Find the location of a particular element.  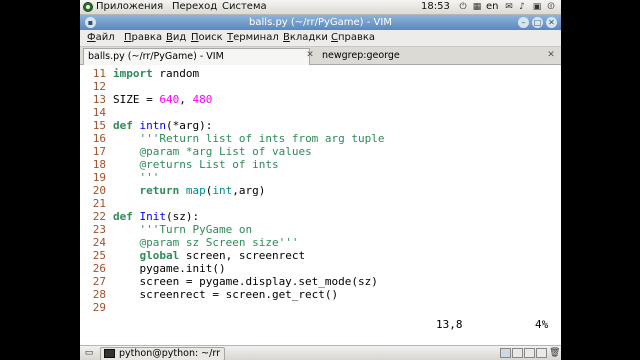

mail-icon: ✉ is located at coordinates (509, 7).